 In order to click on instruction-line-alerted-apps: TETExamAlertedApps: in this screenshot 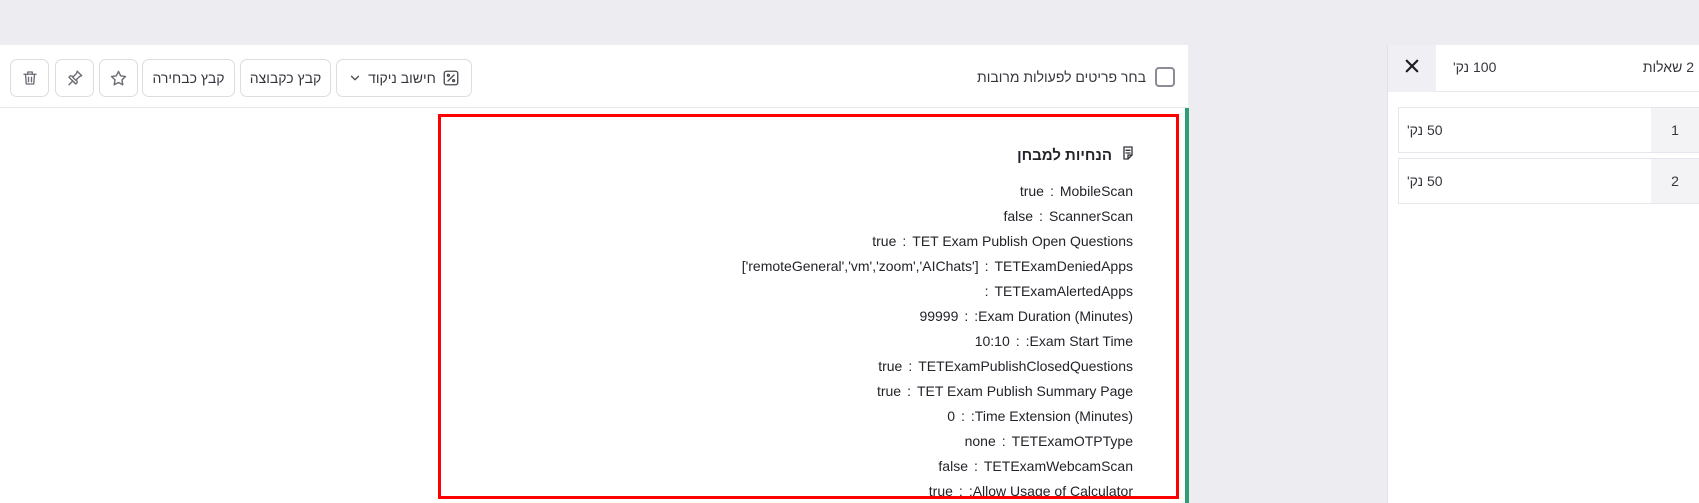, I will do `click(1058, 291)`.